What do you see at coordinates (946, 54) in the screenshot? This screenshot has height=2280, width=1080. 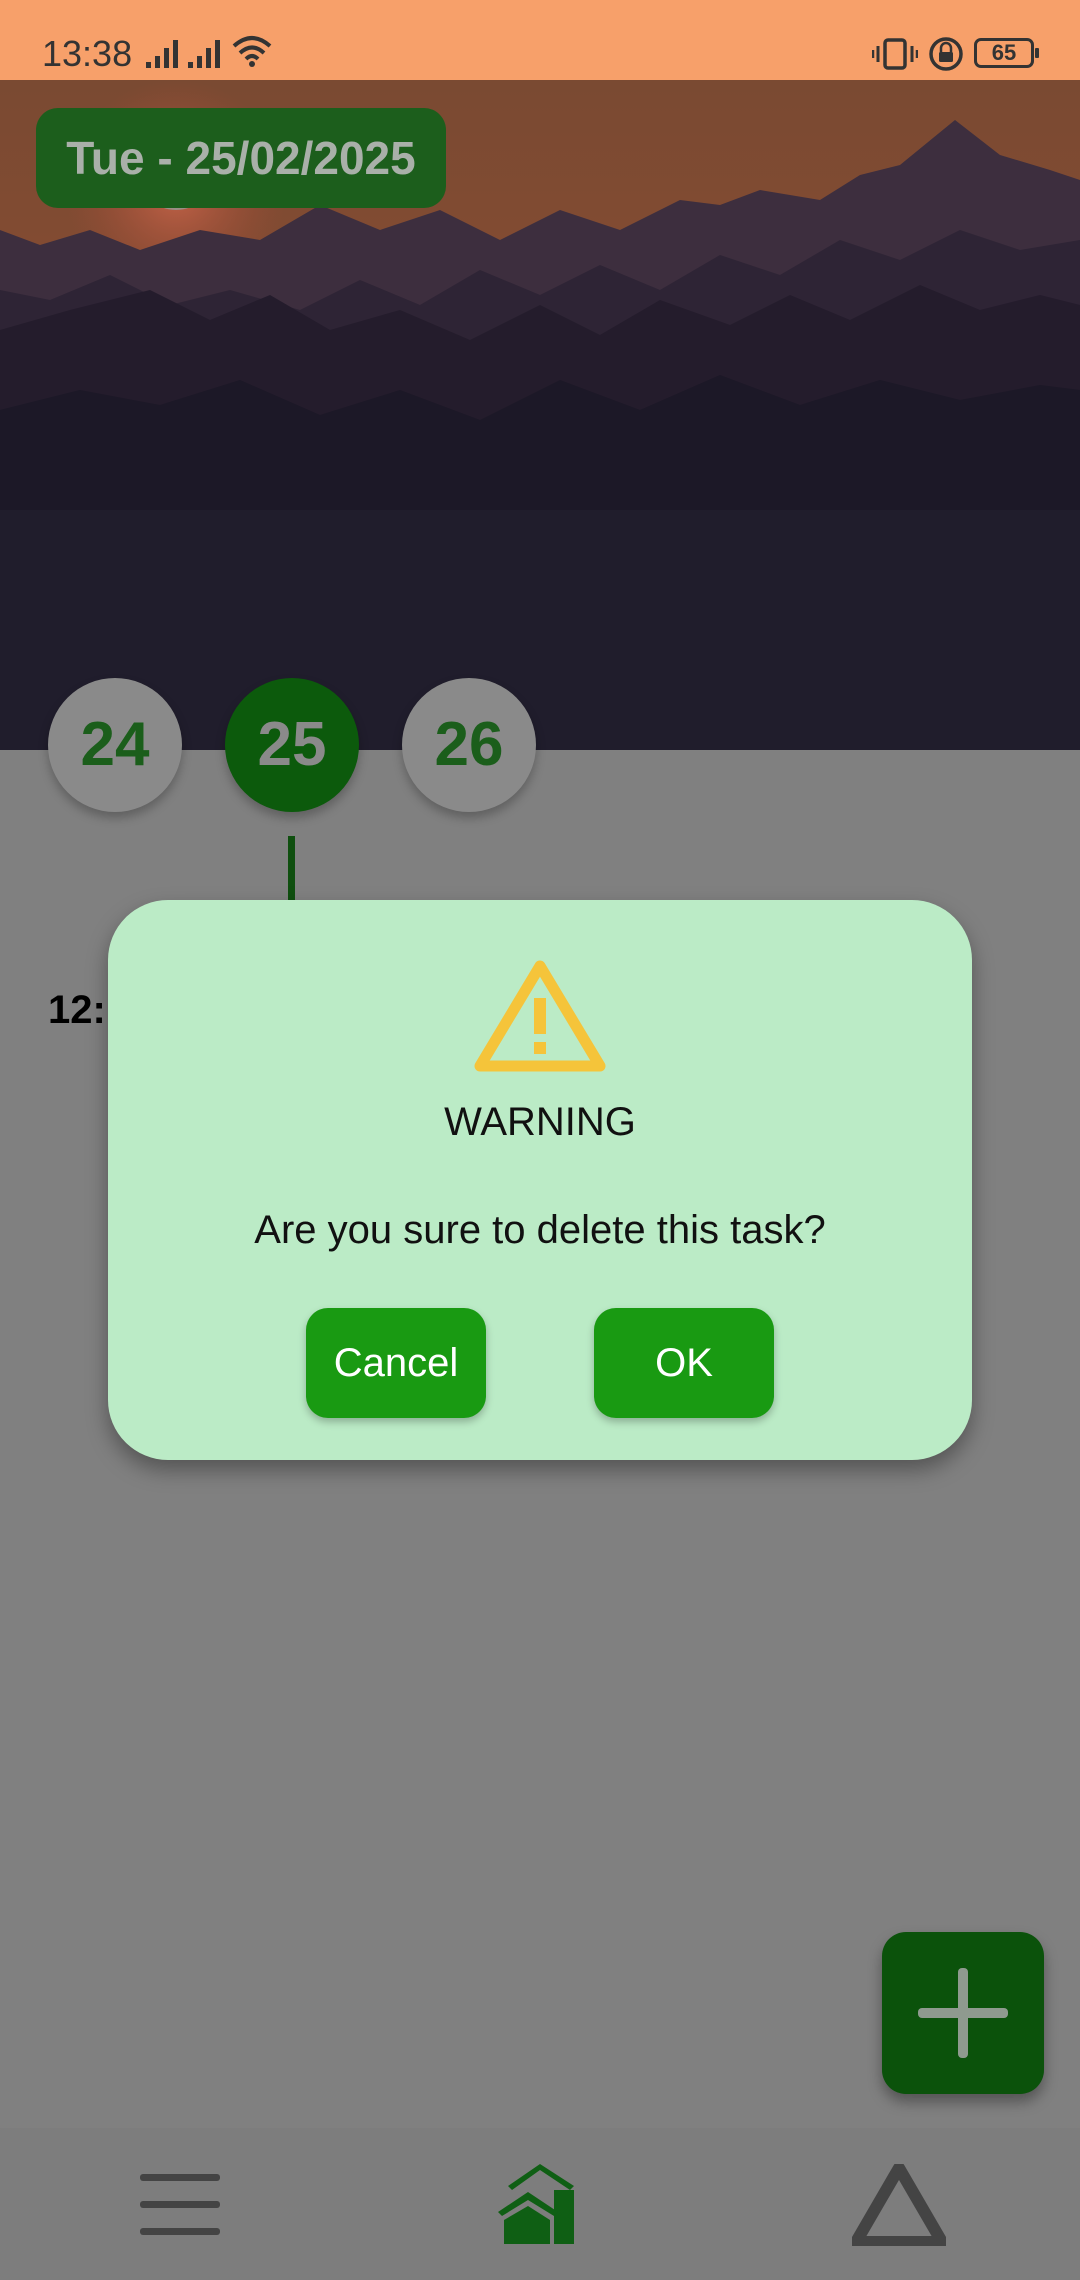 I see `lock-rotation-icon` at bounding box center [946, 54].